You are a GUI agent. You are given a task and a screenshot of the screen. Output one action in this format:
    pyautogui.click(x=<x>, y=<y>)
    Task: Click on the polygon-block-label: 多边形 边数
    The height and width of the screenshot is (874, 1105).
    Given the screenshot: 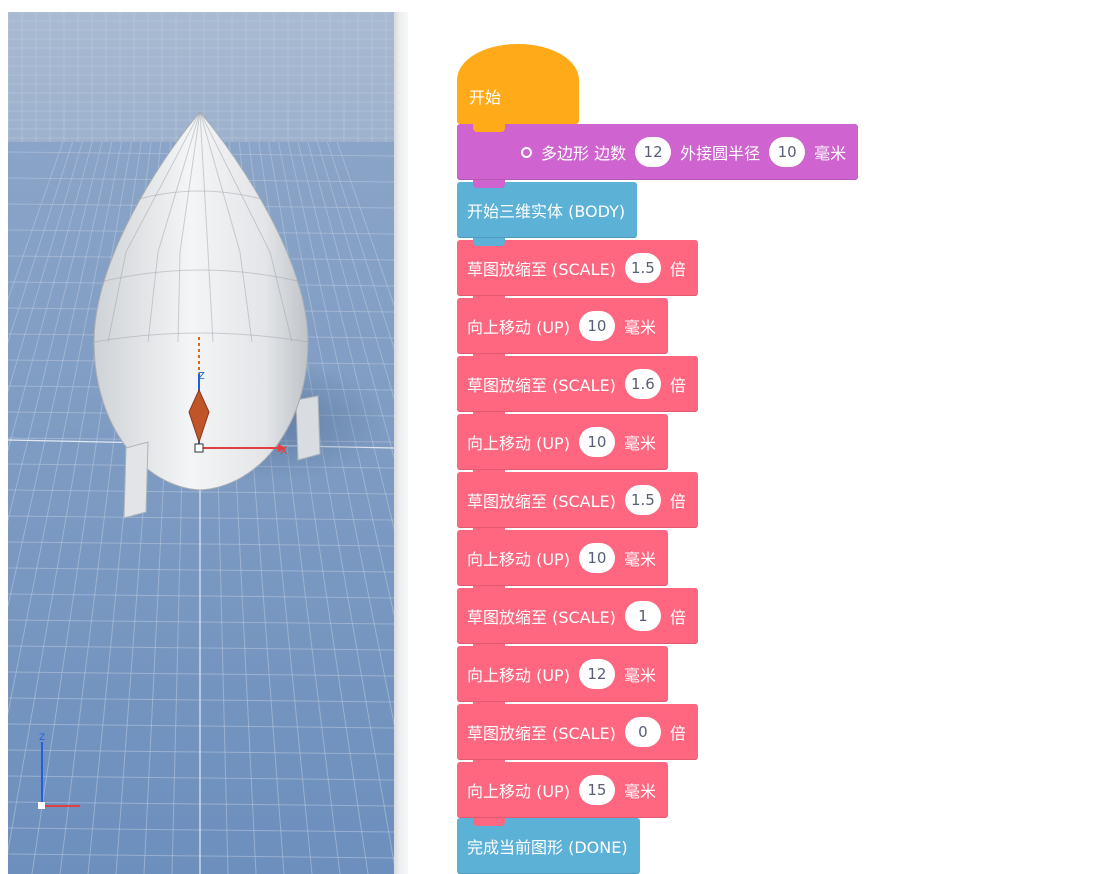 What is the action you would take?
    pyautogui.click(x=584, y=153)
    